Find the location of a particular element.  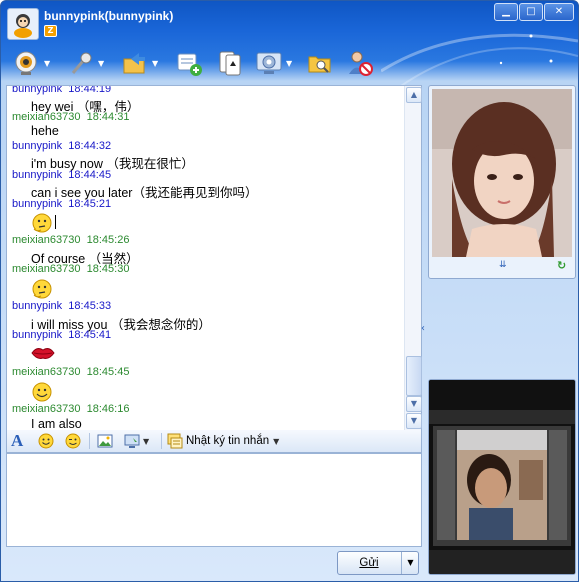

minimize-button: ▁ is located at coordinates (506, 12).